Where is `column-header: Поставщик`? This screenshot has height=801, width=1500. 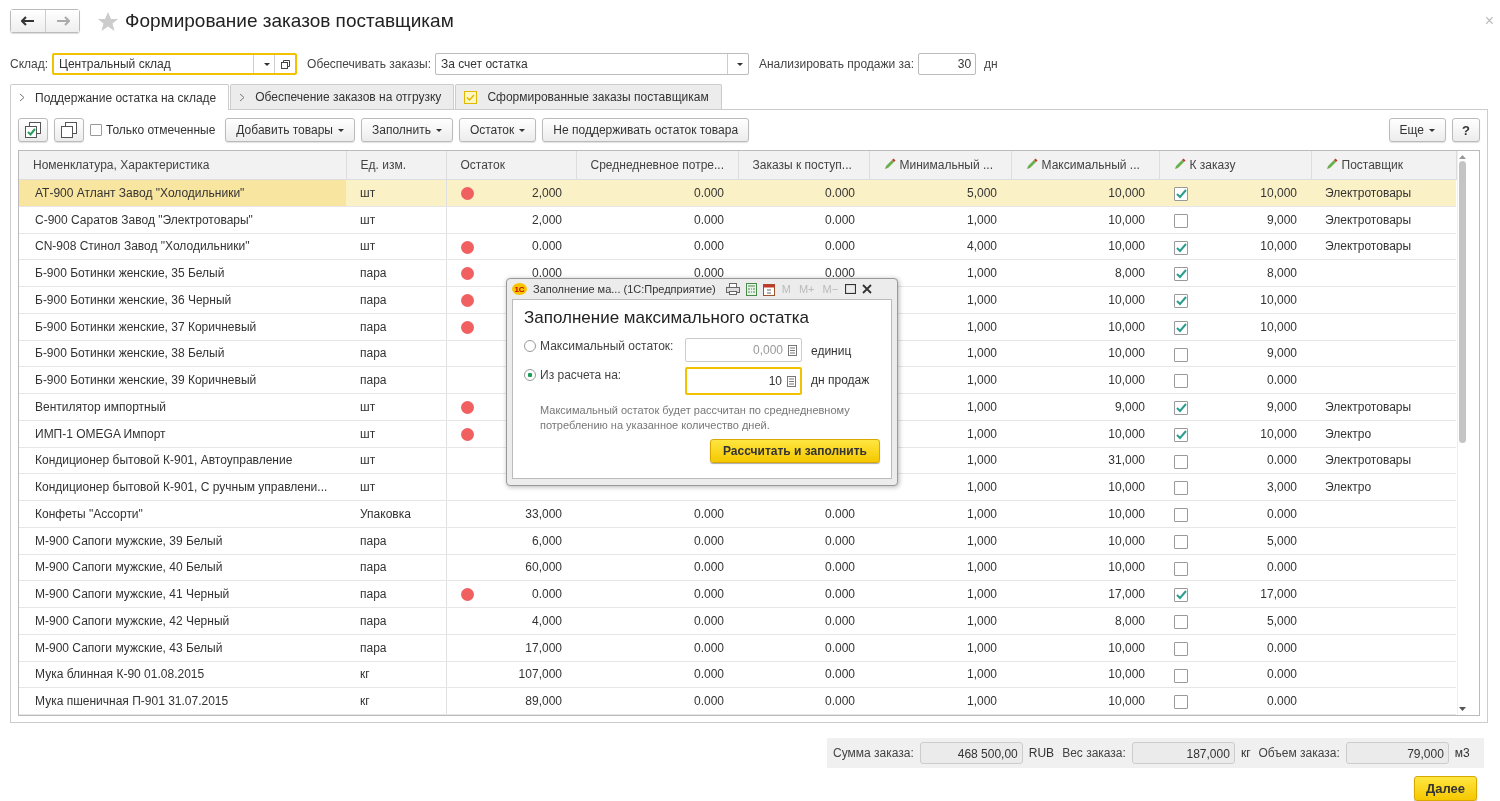 column-header: Поставщик is located at coordinates (1383, 165).